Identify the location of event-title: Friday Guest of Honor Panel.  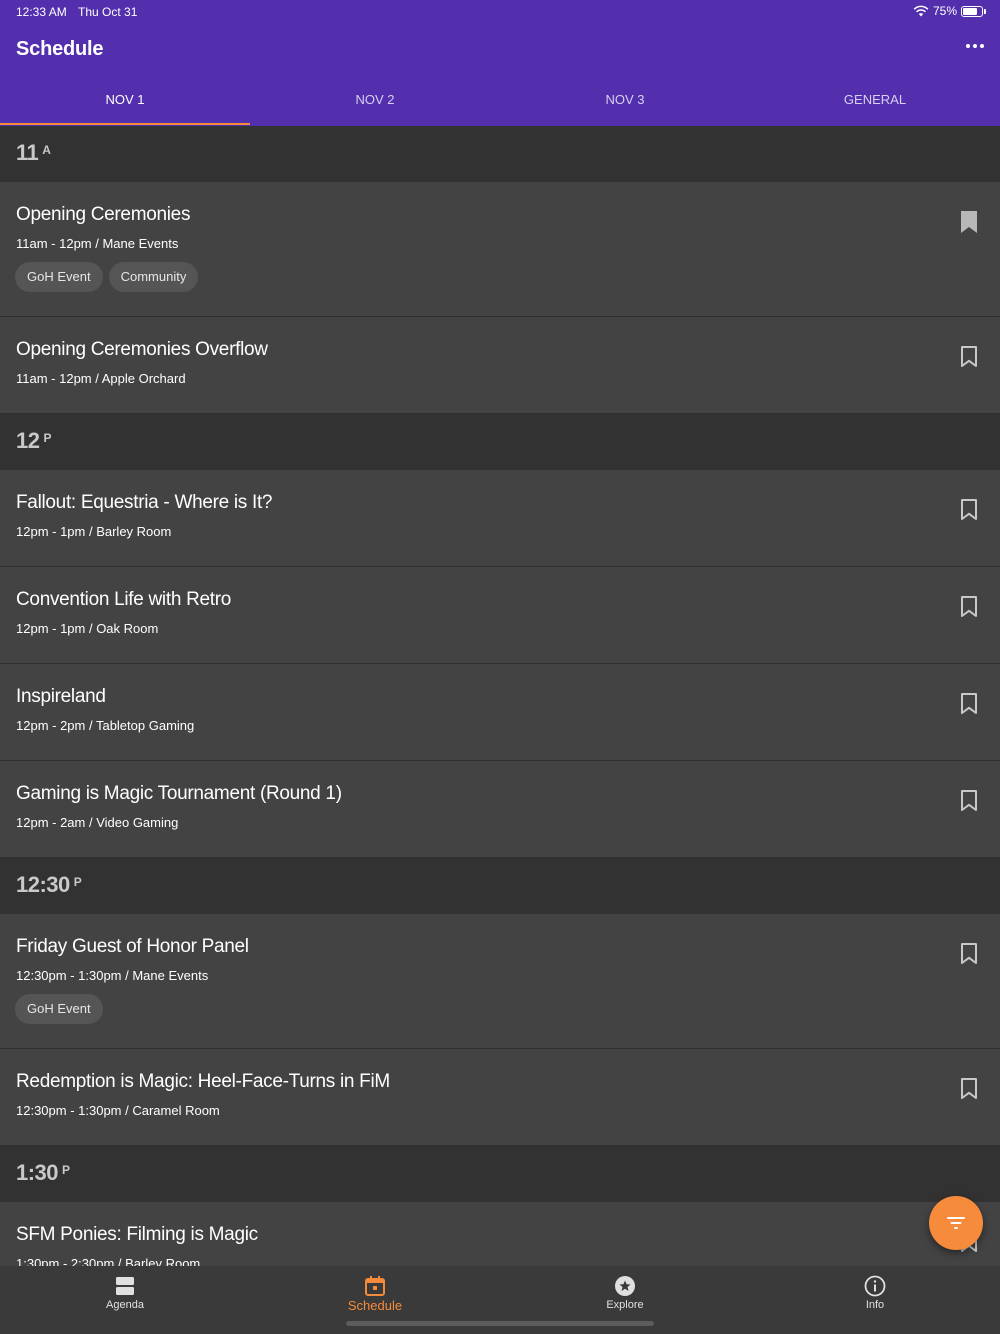
(132, 946).